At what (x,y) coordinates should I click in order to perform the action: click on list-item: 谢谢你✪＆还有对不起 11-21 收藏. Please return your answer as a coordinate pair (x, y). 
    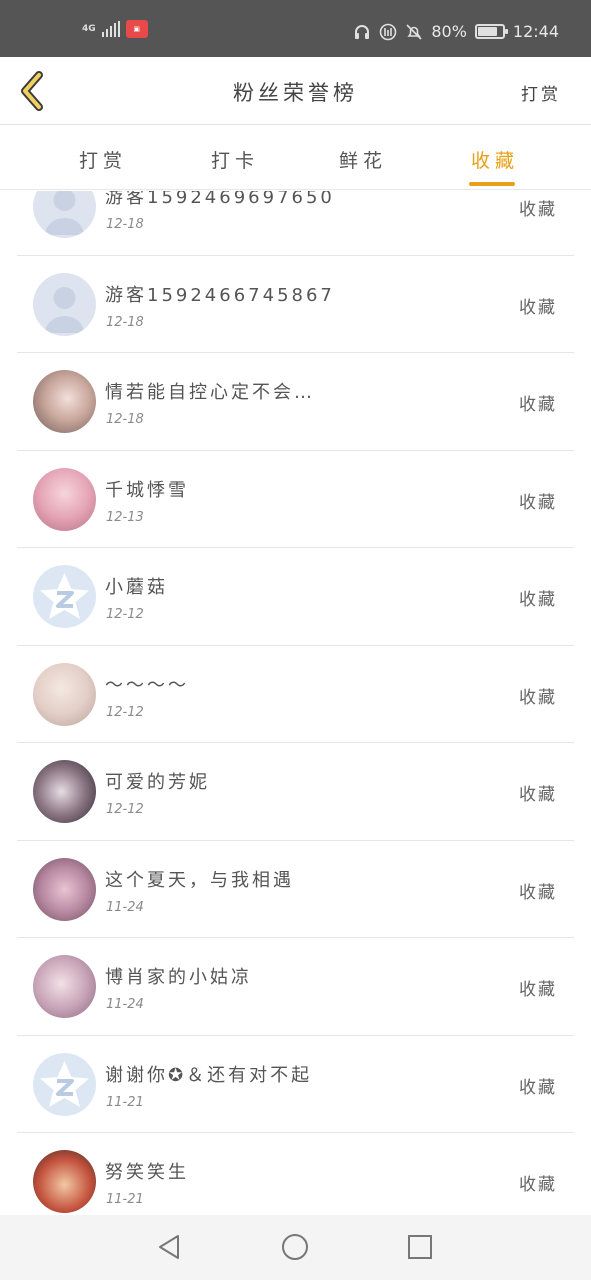
    Looking at the image, I should click on (295, 1084).